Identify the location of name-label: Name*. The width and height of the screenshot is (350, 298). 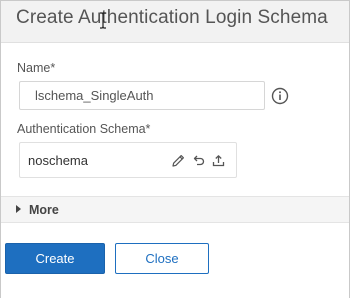
(36, 68).